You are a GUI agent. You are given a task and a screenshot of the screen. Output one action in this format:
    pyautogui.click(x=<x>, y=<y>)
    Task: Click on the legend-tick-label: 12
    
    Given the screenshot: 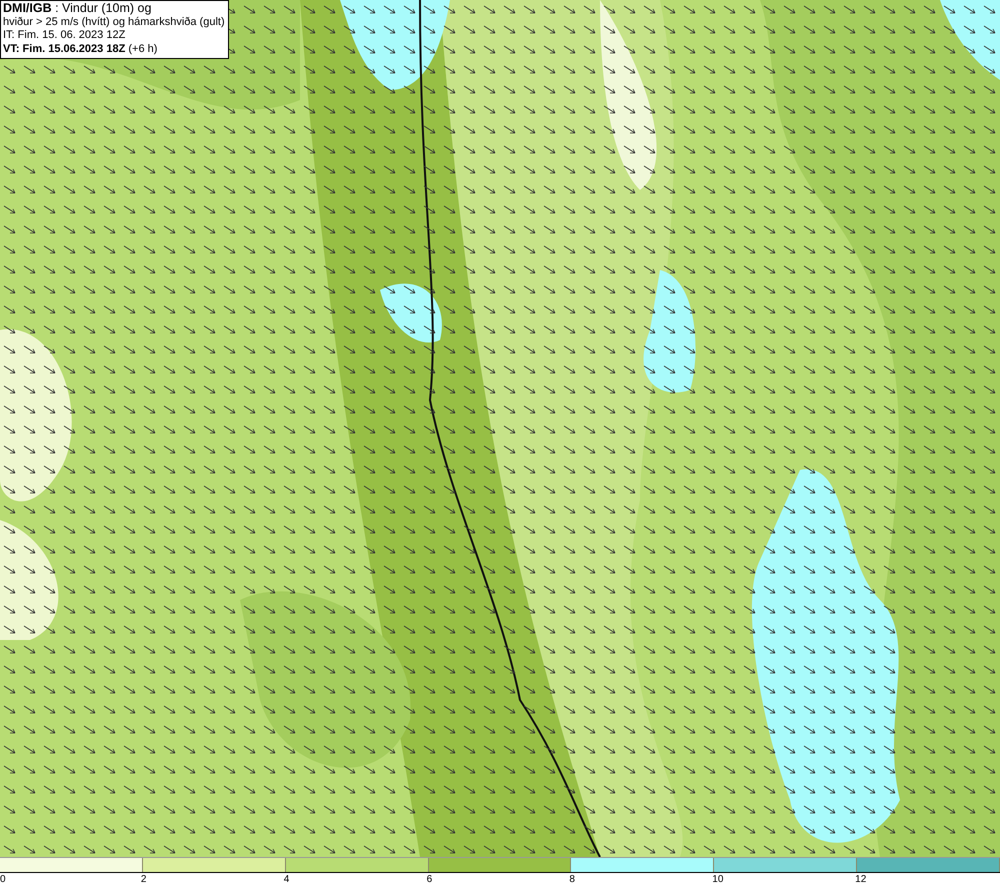 What is the action you would take?
    pyautogui.click(x=860, y=880)
    